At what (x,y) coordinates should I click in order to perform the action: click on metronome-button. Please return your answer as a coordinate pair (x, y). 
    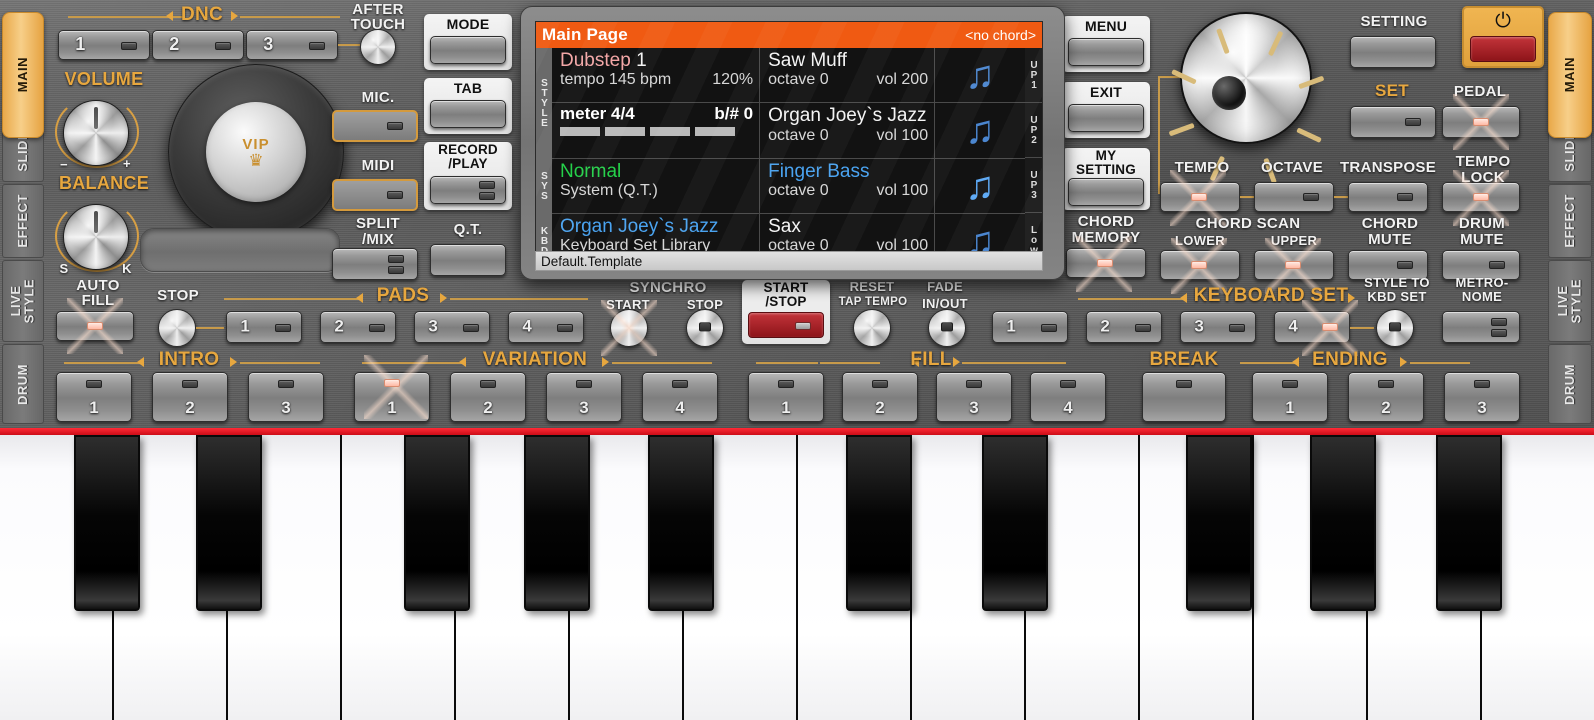
    Looking at the image, I should click on (1481, 327).